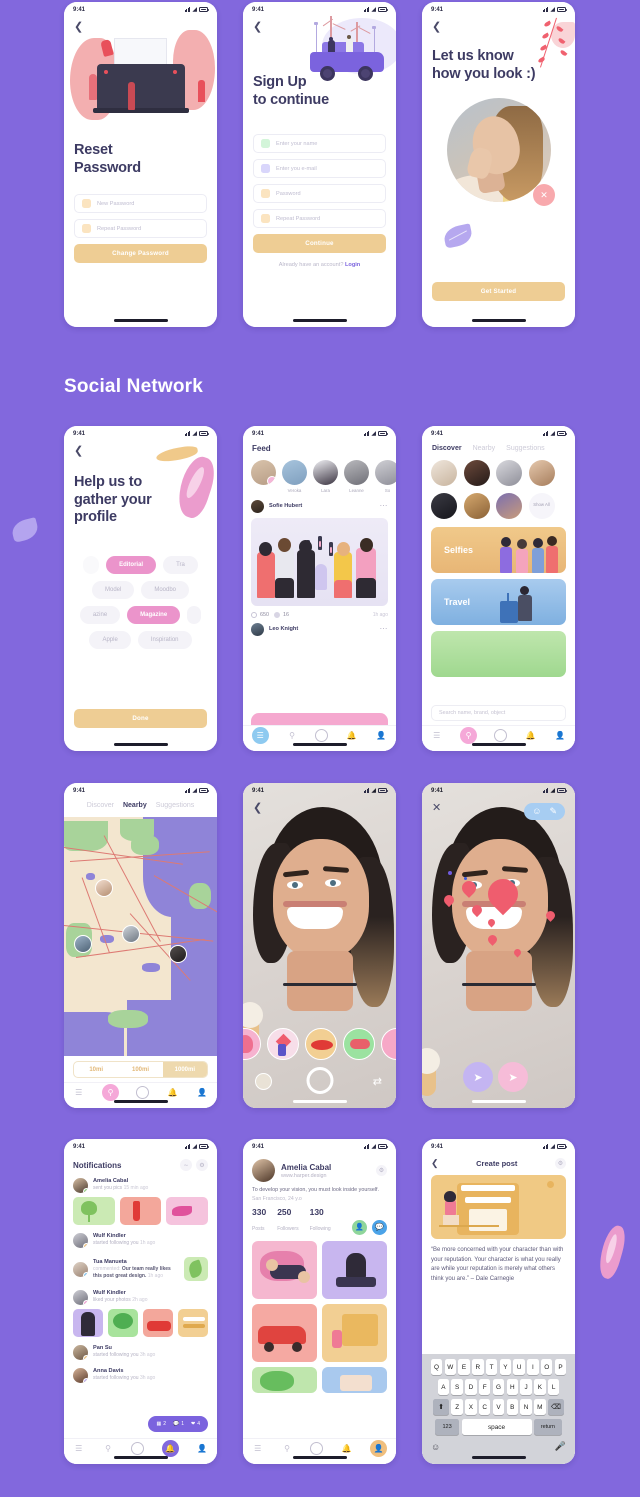 The height and width of the screenshot is (1497, 640). Describe the element at coordinates (505, 1367) in the screenshot. I see `key-y: Y` at that location.